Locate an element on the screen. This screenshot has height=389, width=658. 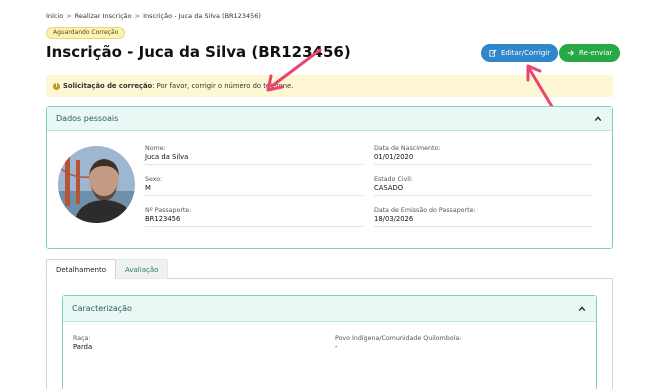
field-value: Juca da Silva is located at coordinates (167, 157).